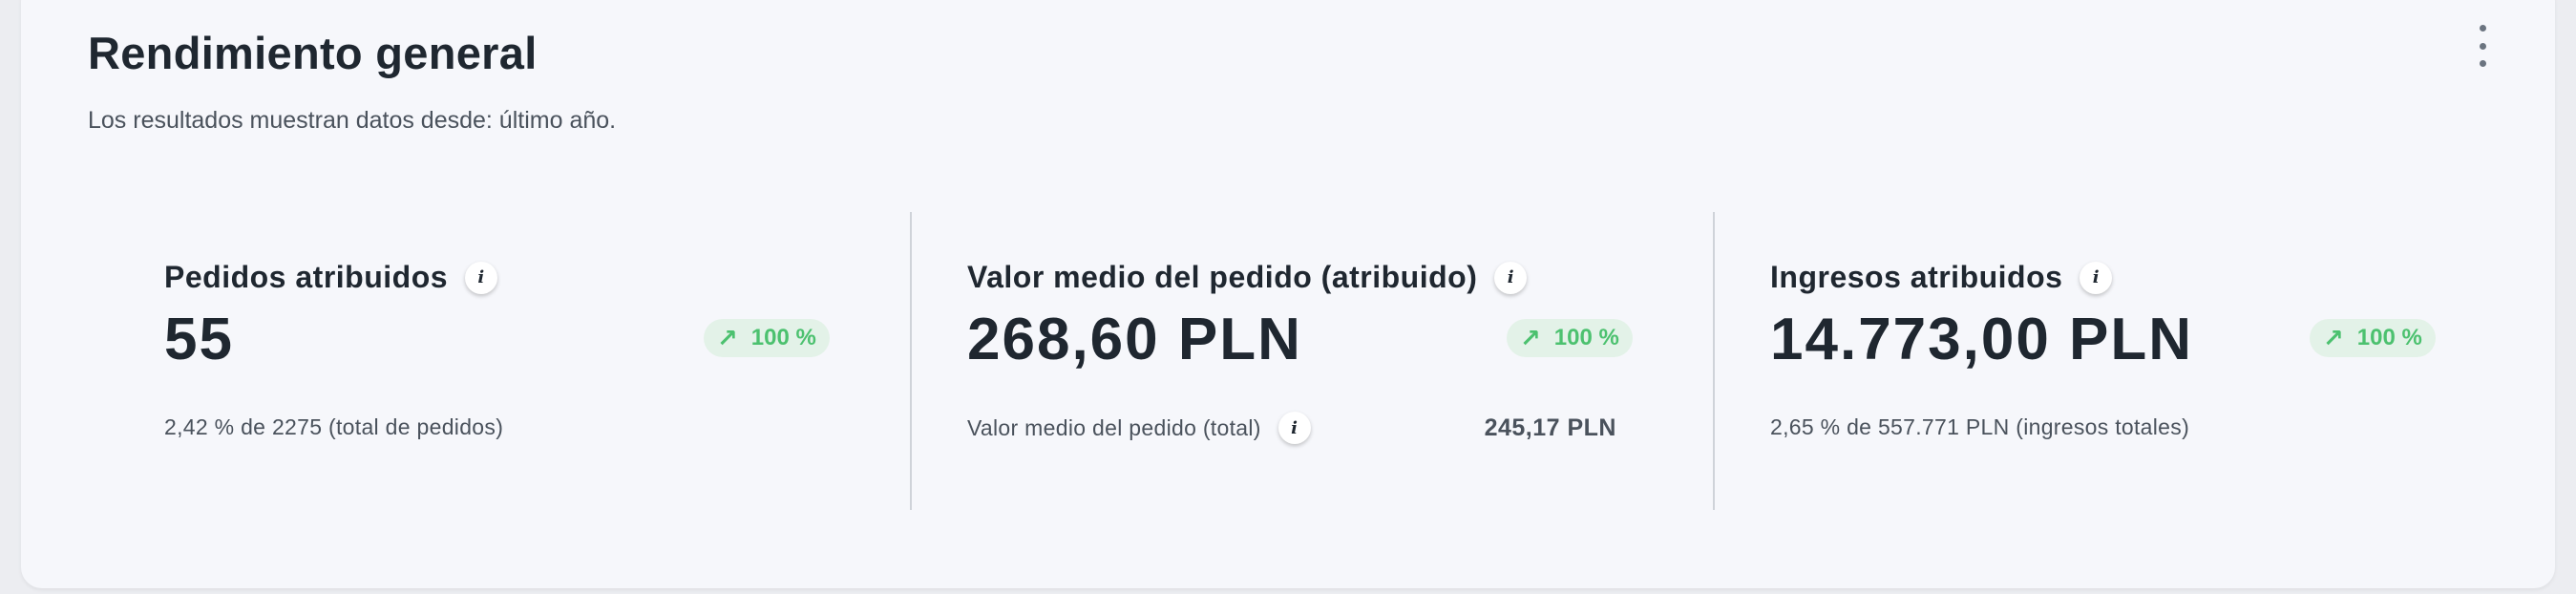 The height and width of the screenshot is (594, 2576). I want to click on metric-footer-label: Valor medio del pedido (total) i, so click(1139, 428).